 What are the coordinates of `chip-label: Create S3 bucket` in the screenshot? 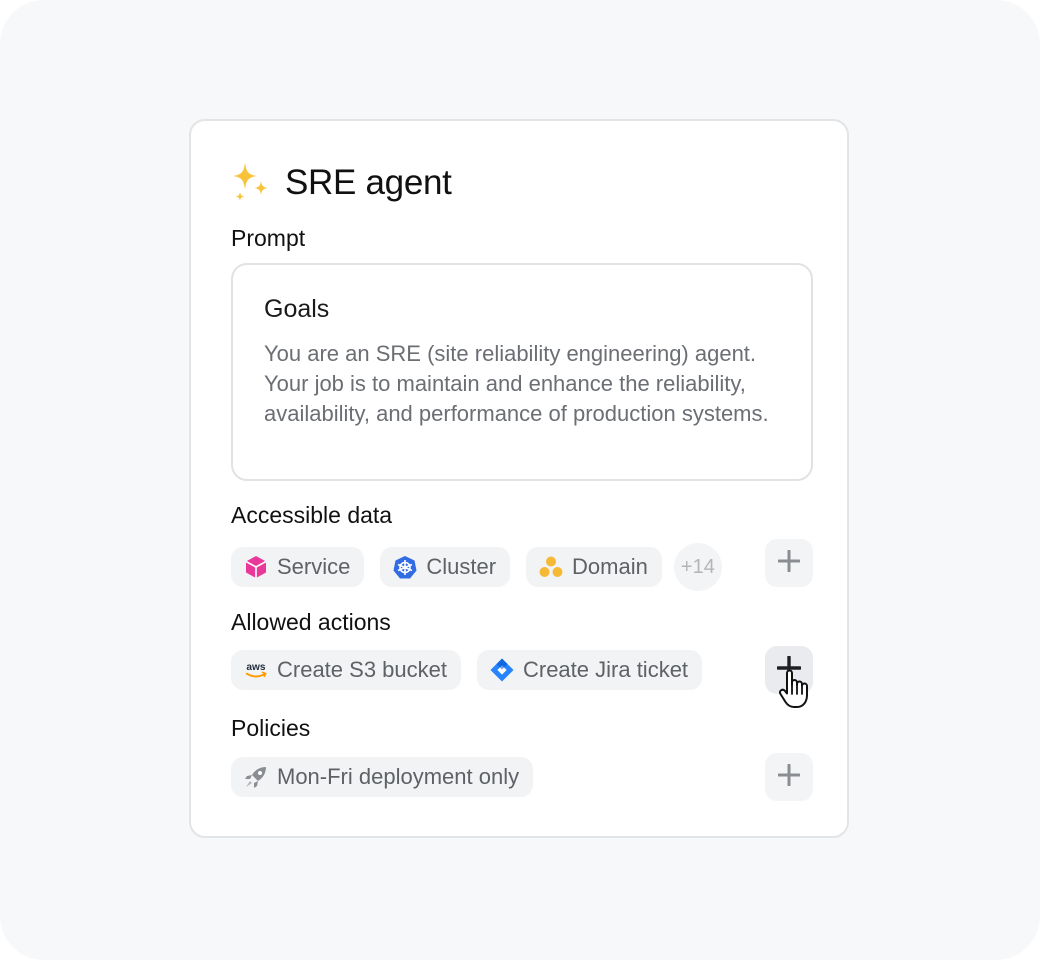 It's located at (362, 669).